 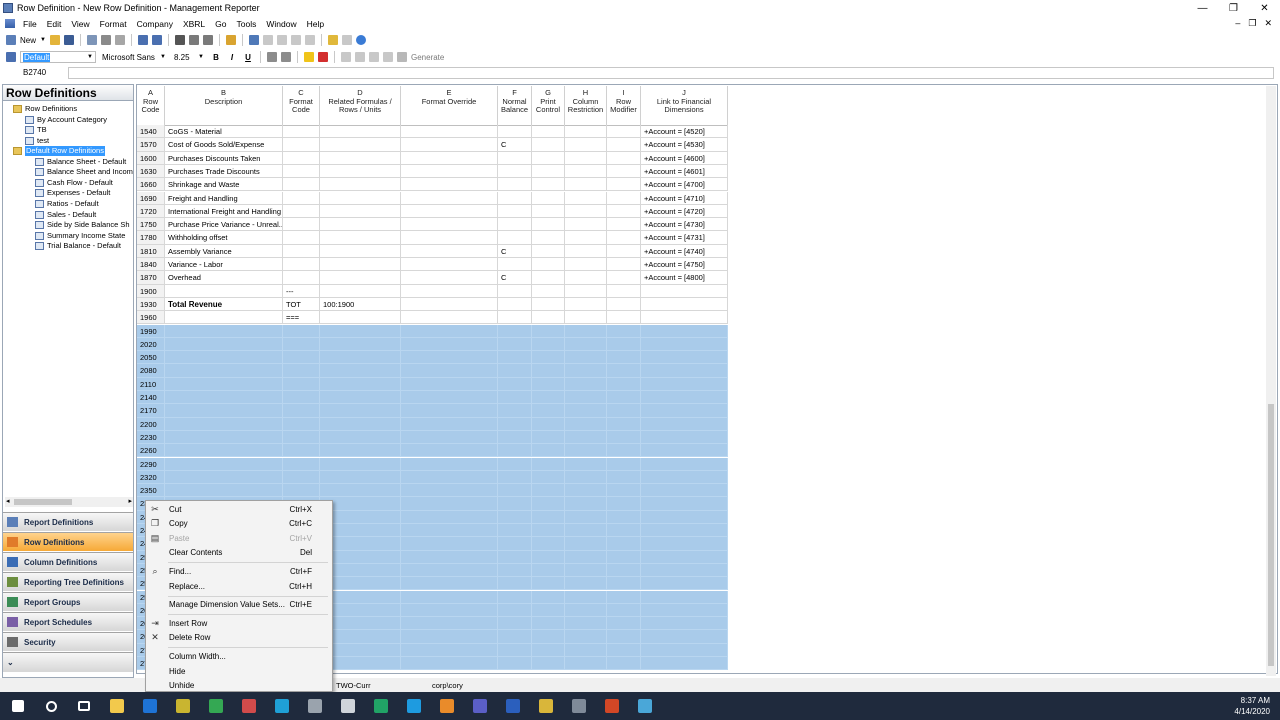 What do you see at coordinates (151, 304) in the screenshot?
I see `row-code-cell: 1930` at bounding box center [151, 304].